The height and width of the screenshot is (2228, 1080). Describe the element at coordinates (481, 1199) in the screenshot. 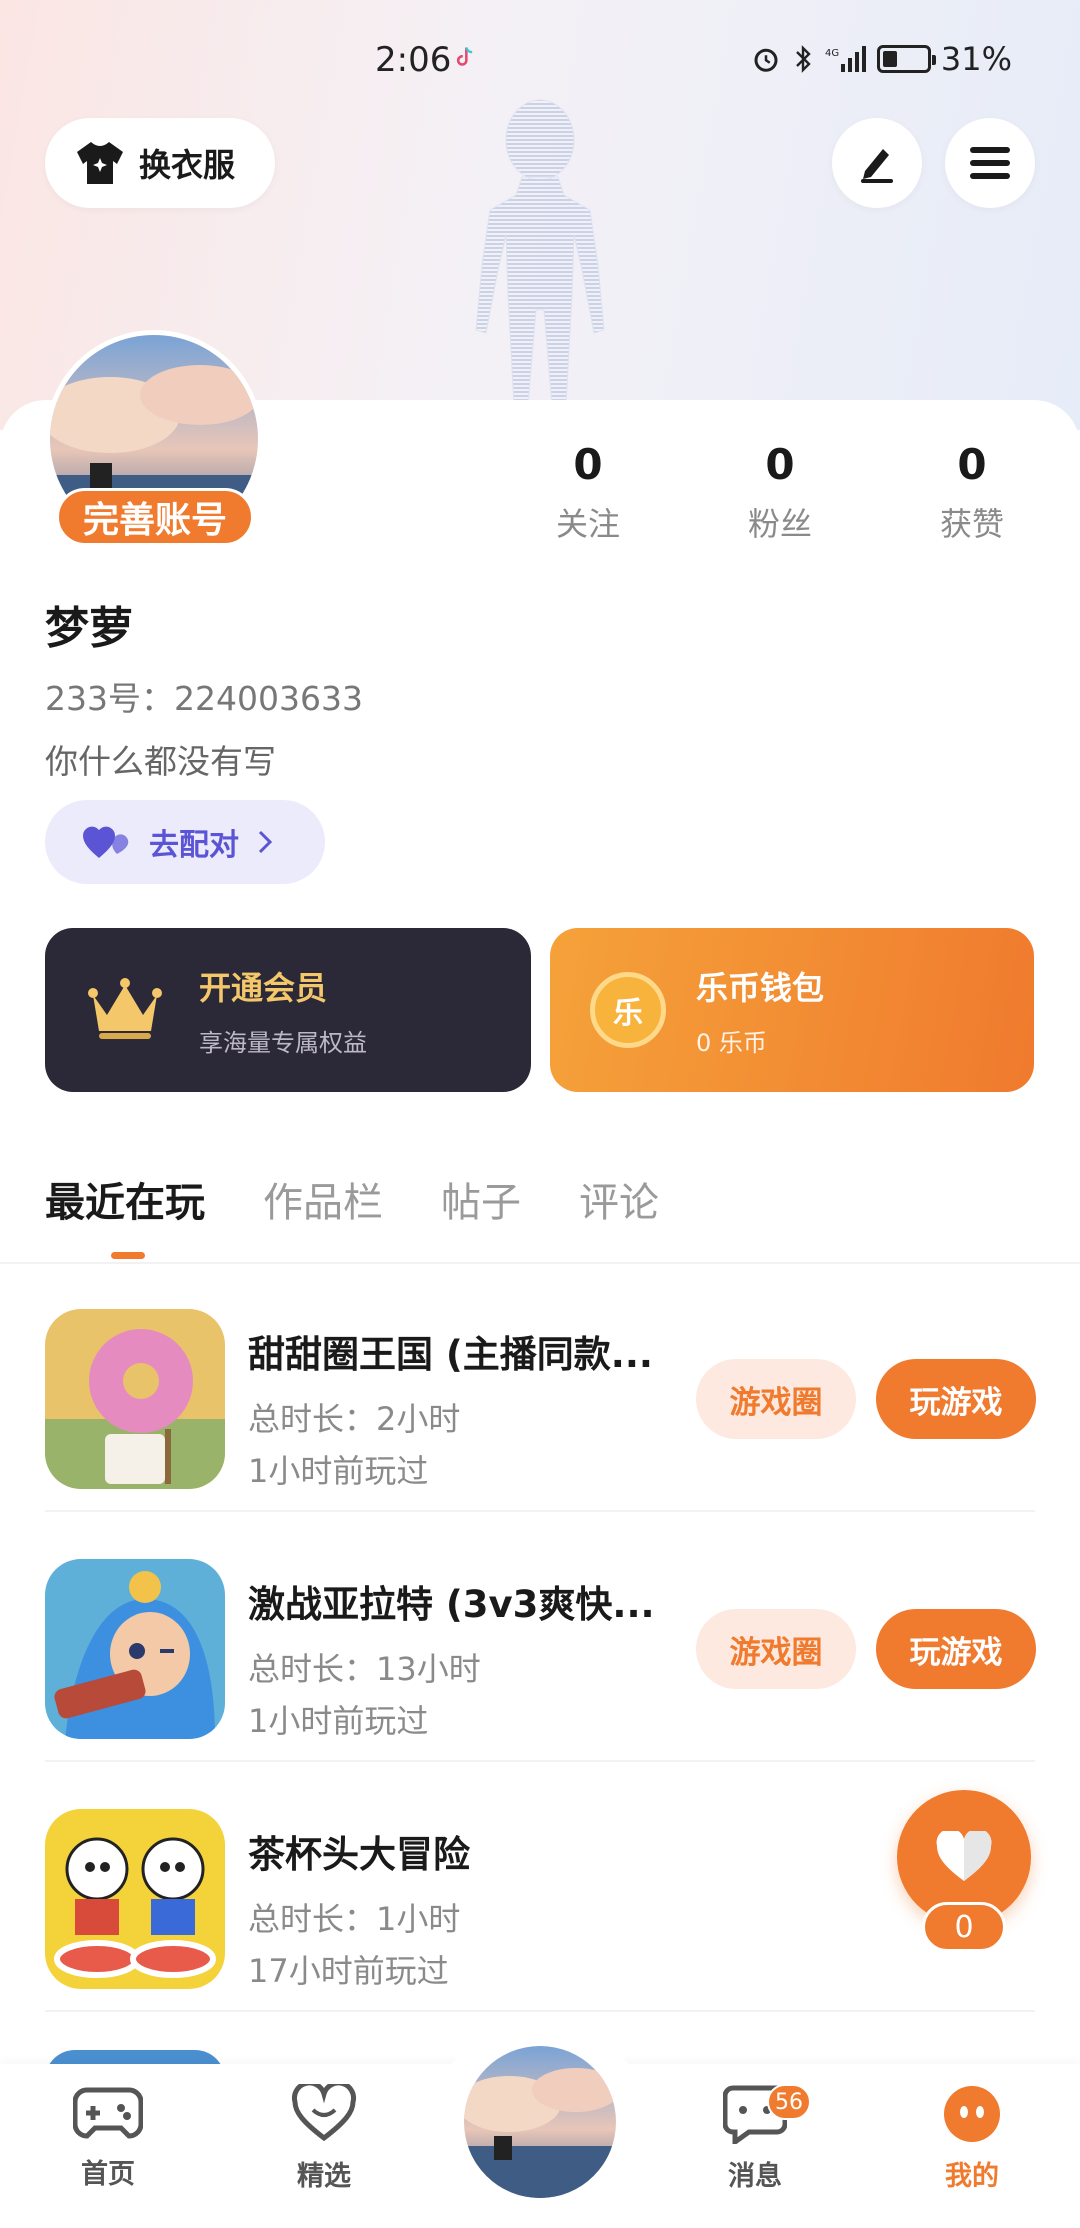

I see `tab-posts: 帖子` at that location.